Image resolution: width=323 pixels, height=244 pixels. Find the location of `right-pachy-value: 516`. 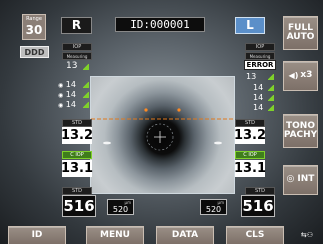

right-pachy-value: 516 is located at coordinates (258, 206).